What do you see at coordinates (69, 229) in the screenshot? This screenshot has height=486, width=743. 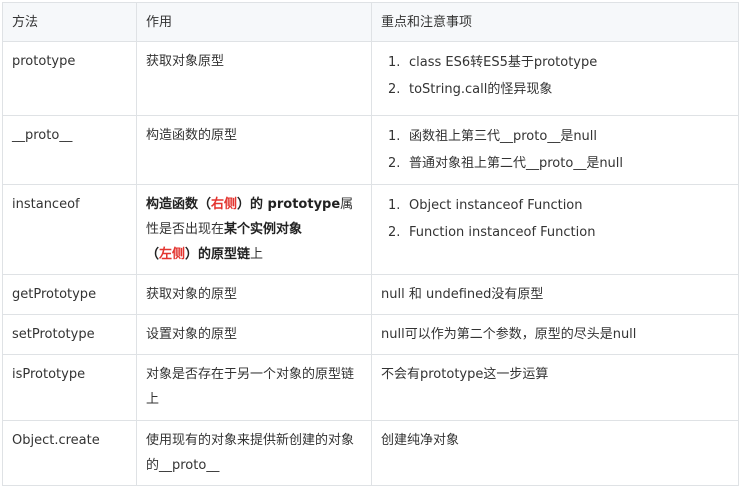 I see `method-cell: instanceof` at bounding box center [69, 229].